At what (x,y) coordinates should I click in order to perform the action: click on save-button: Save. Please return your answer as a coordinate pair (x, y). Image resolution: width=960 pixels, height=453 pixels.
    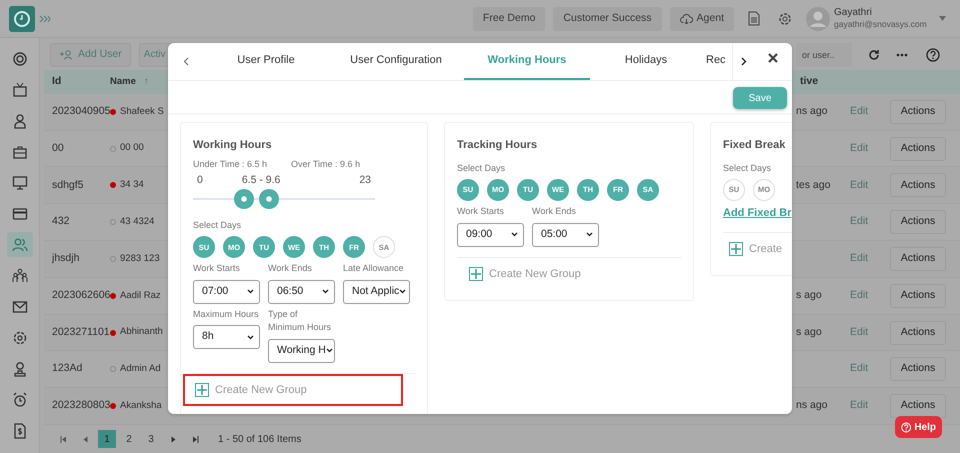
    Looking at the image, I should click on (760, 98).